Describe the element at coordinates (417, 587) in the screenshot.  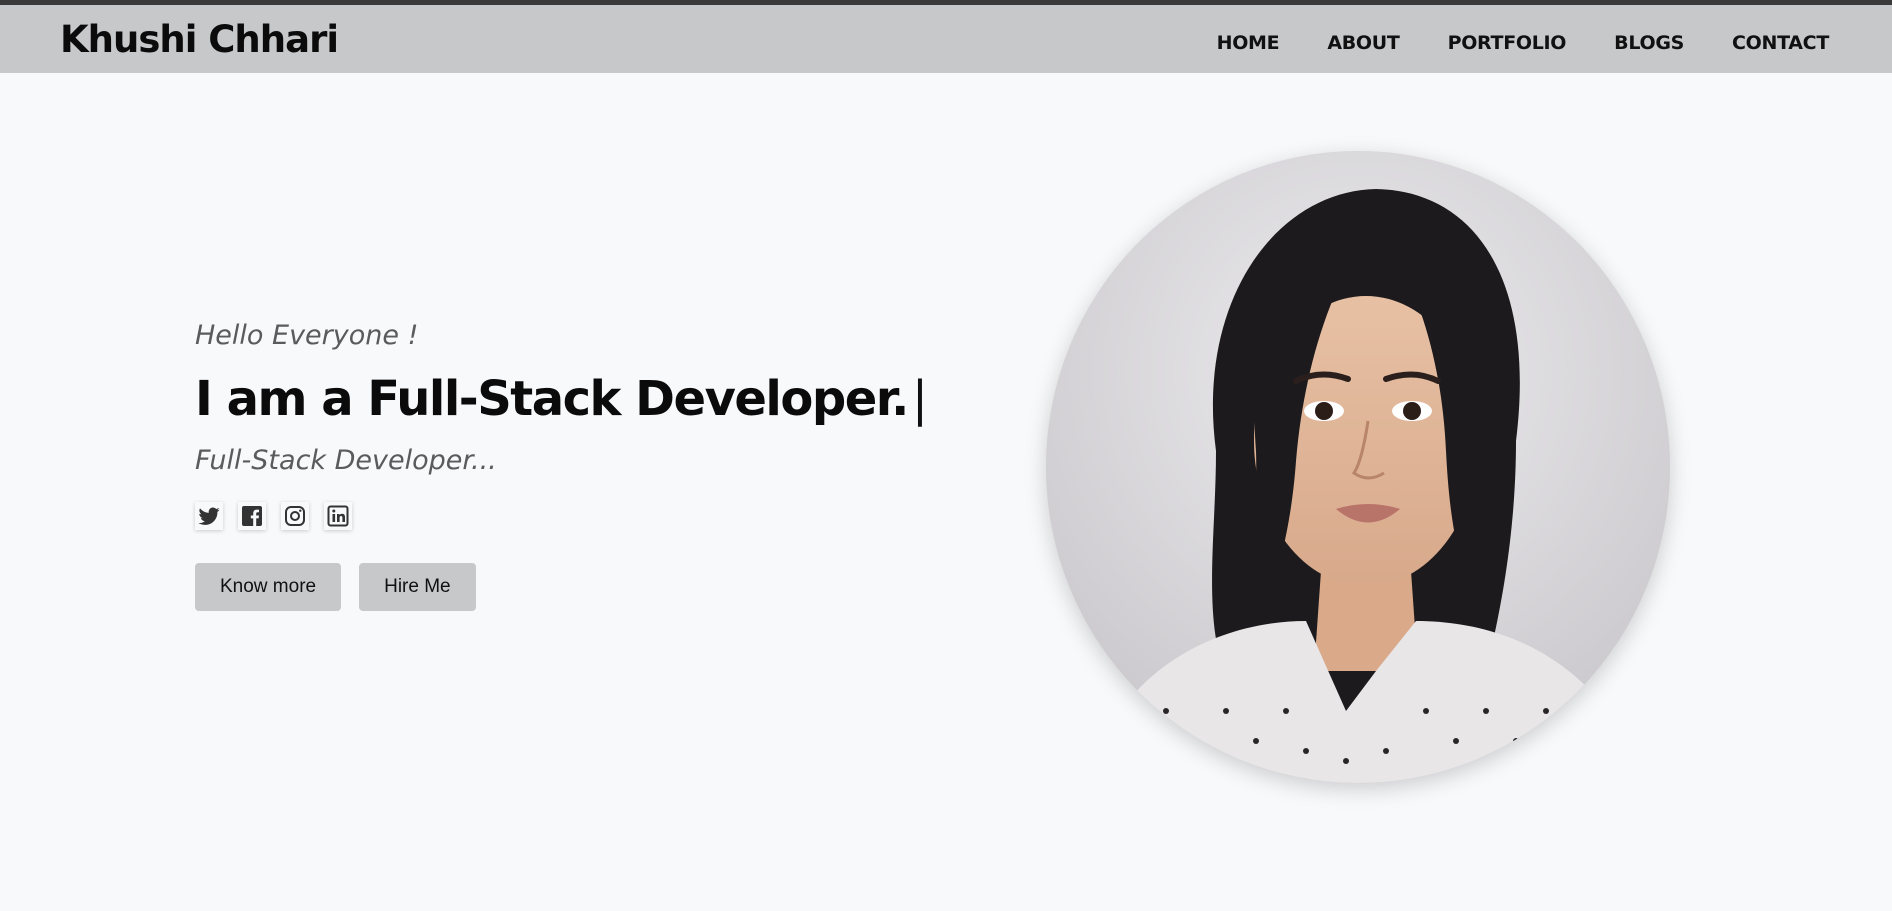
I see `hire-me-button: Hire Me` at that location.